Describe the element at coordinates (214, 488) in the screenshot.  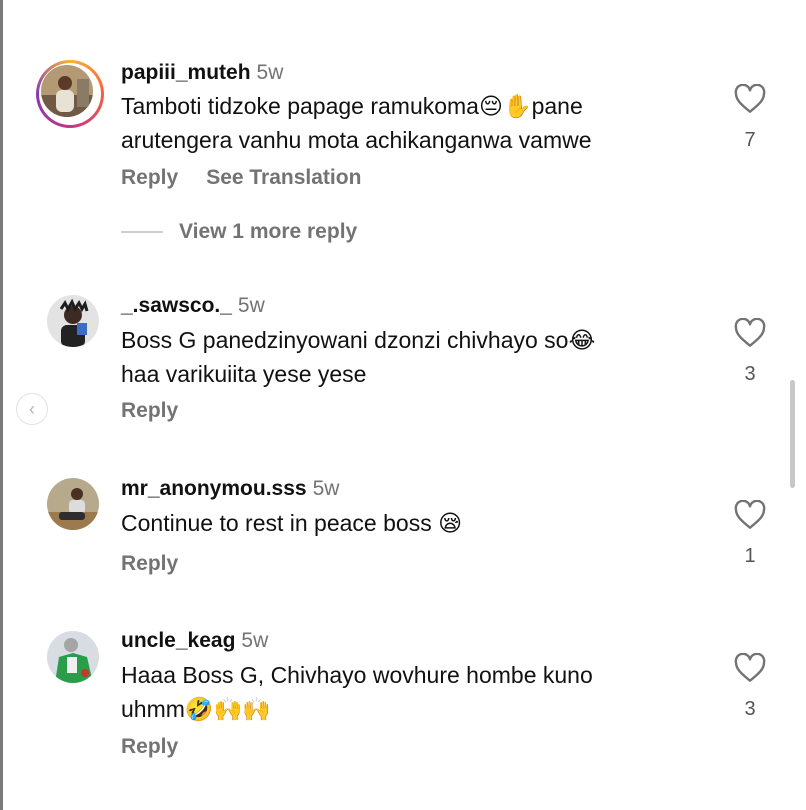
I see `comment-username: mr_anonymou.sss` at that location.